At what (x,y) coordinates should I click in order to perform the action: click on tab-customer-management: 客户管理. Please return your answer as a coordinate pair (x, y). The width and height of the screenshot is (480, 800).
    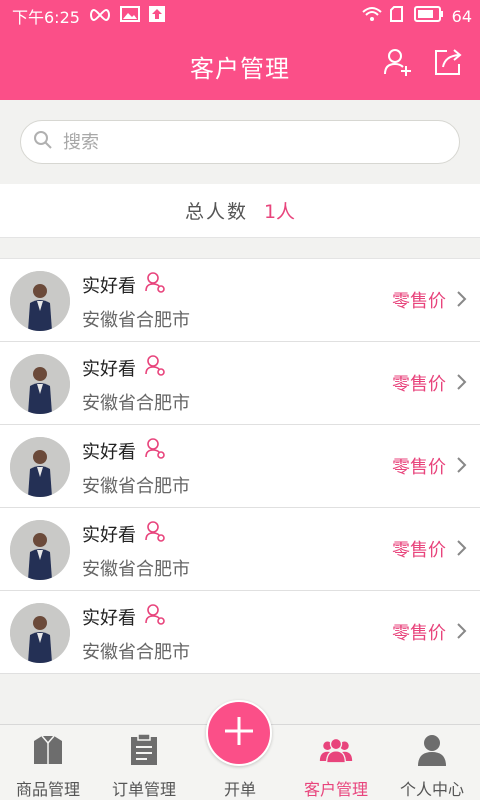
    Looking at the image, I should click on (336, 762).